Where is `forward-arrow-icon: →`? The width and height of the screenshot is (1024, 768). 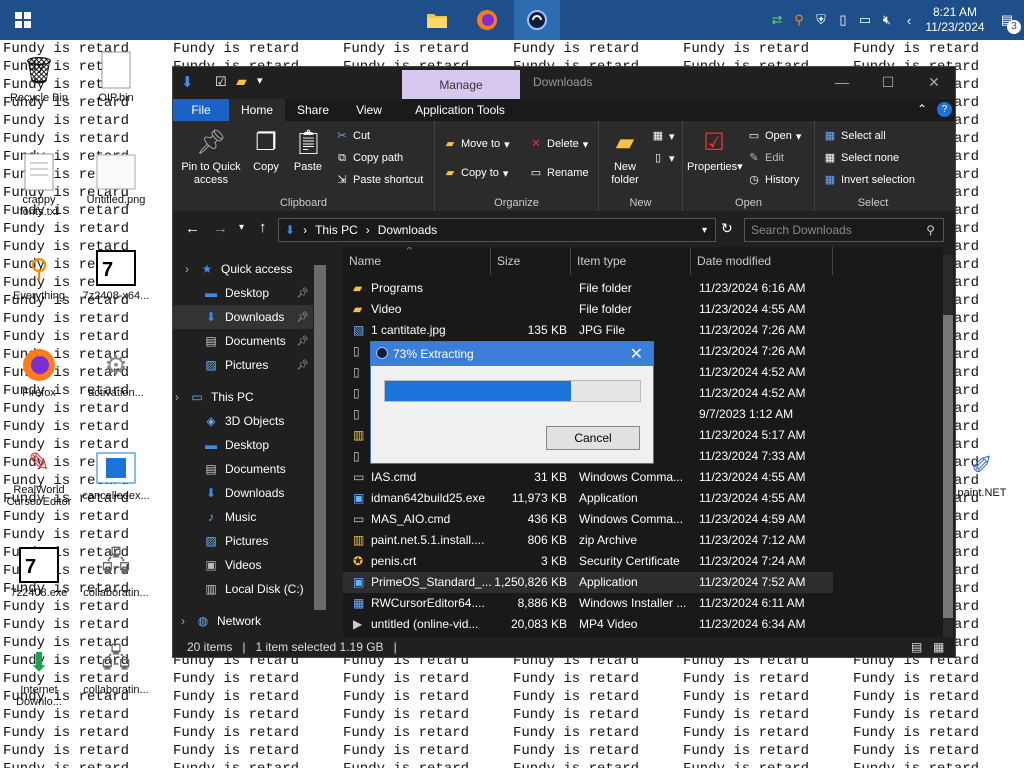 forward-arrow-icon: → is located at coordinates (220, 228).